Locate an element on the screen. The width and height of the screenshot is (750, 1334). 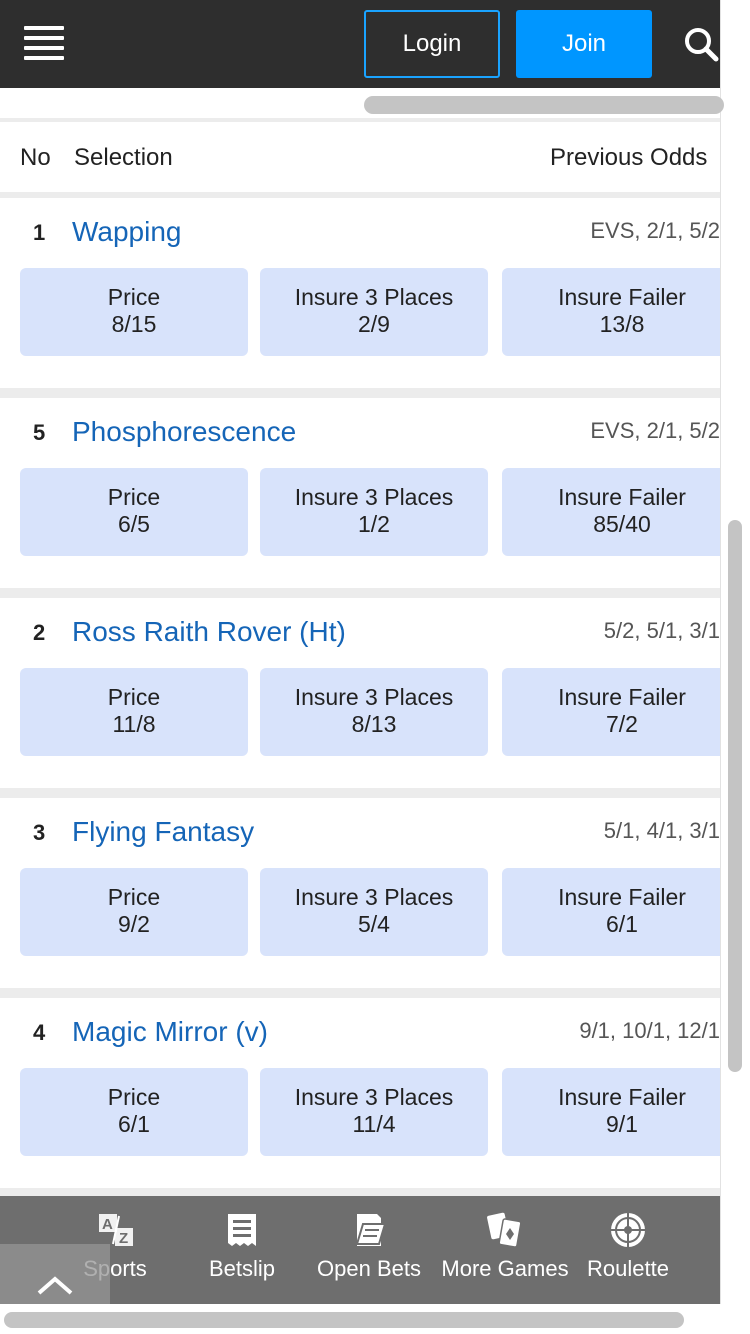
price-button: Price 9/2 is located at coordinates (134, 912).